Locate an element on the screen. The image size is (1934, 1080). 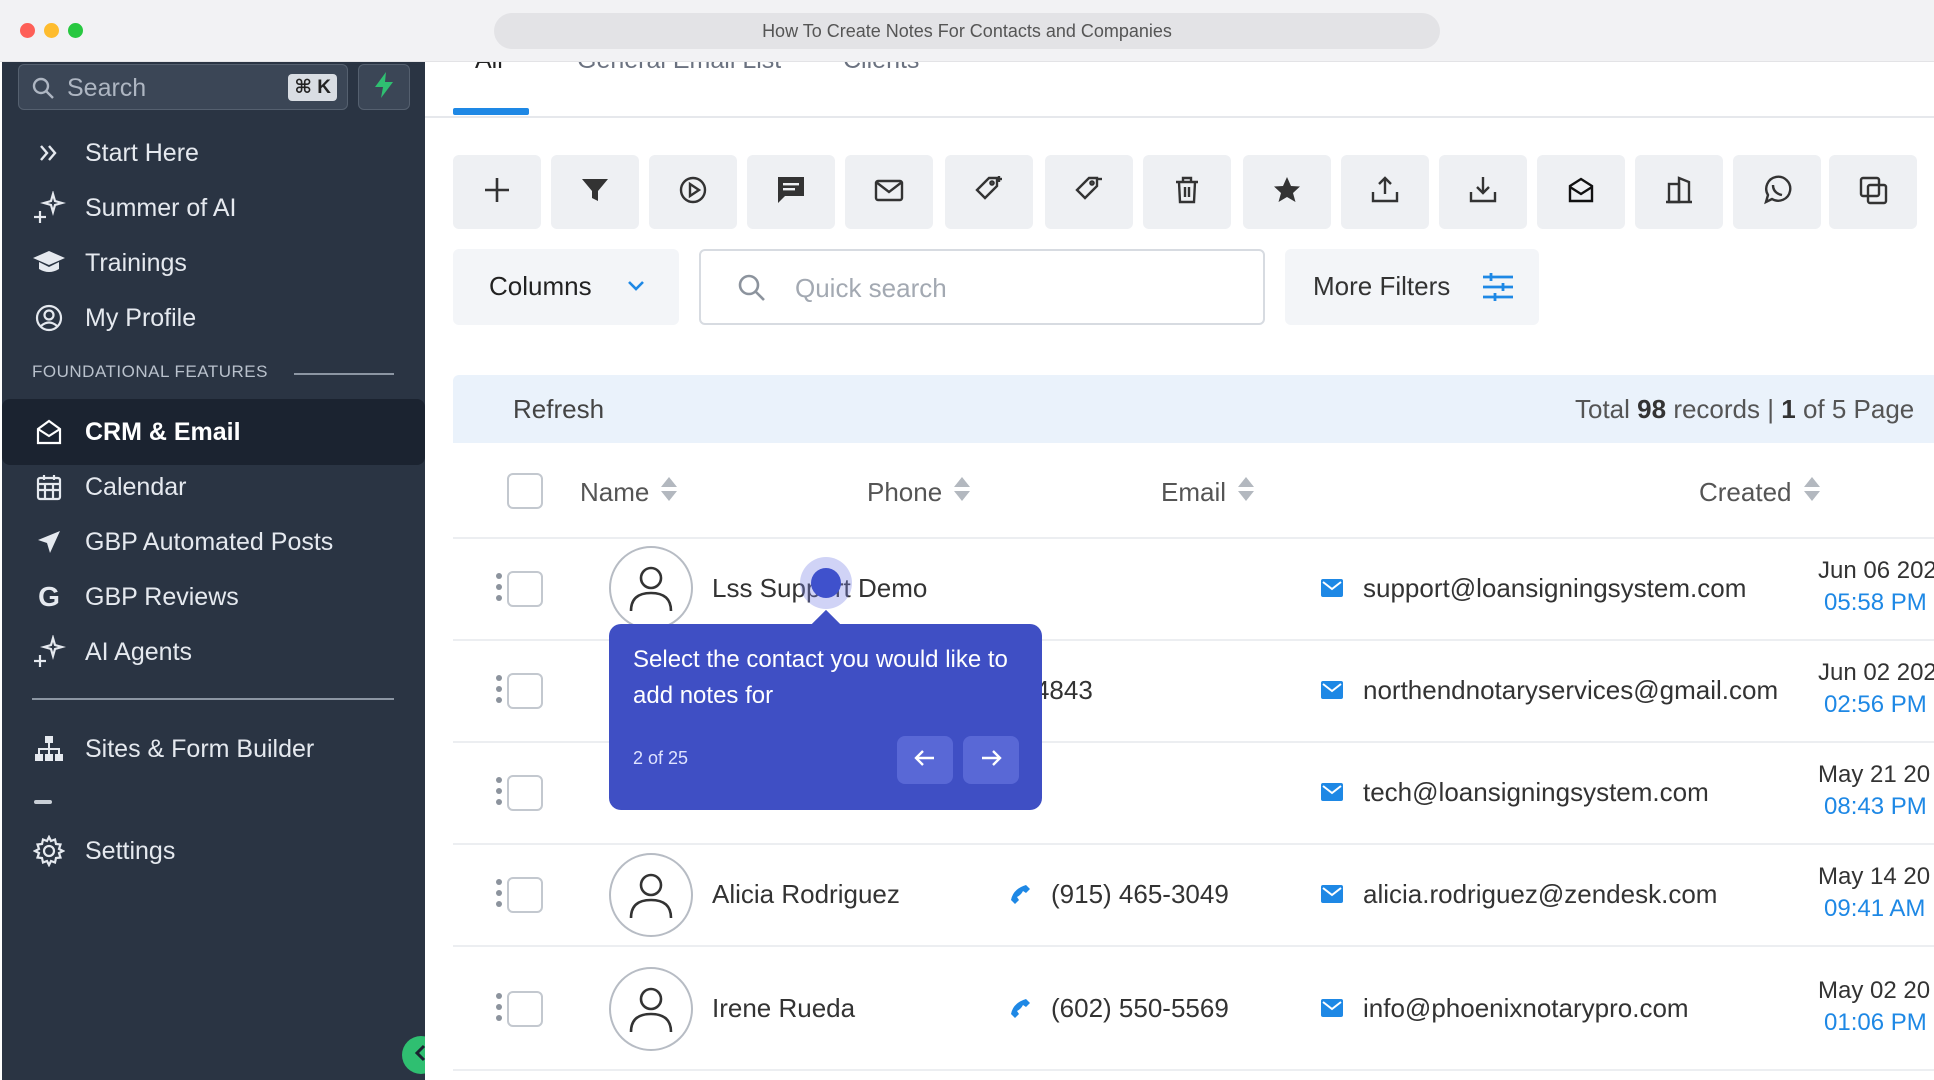
filter-button is located at coordinates (595, 192).